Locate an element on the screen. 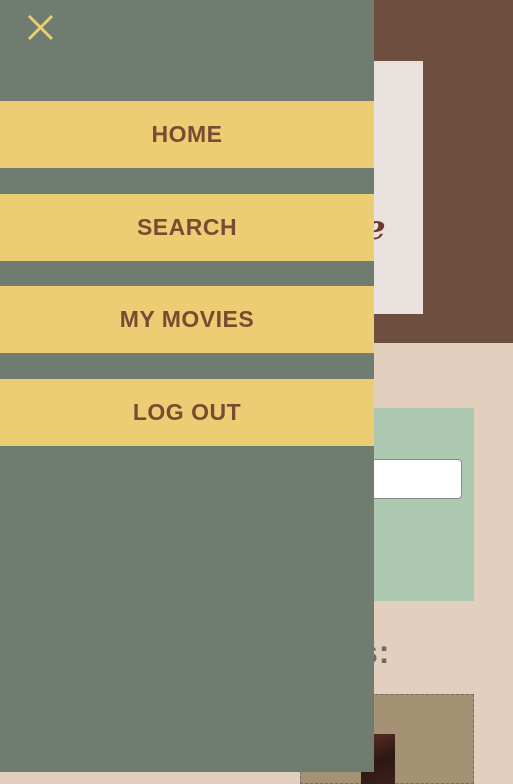 This screenshot has height=784, width=513. nav-item-home: HOME is located at coordinates (187, 134).